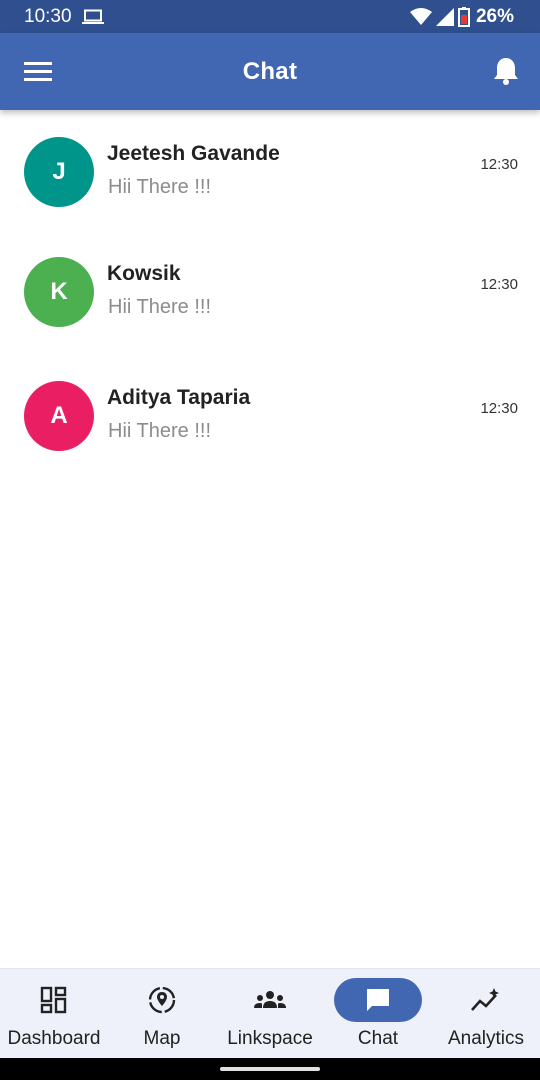 The image size is (540, 1080). I want to click on chat-item-kowsik: K Kowsik Hii There !!! 12:30, so click(270, 290).